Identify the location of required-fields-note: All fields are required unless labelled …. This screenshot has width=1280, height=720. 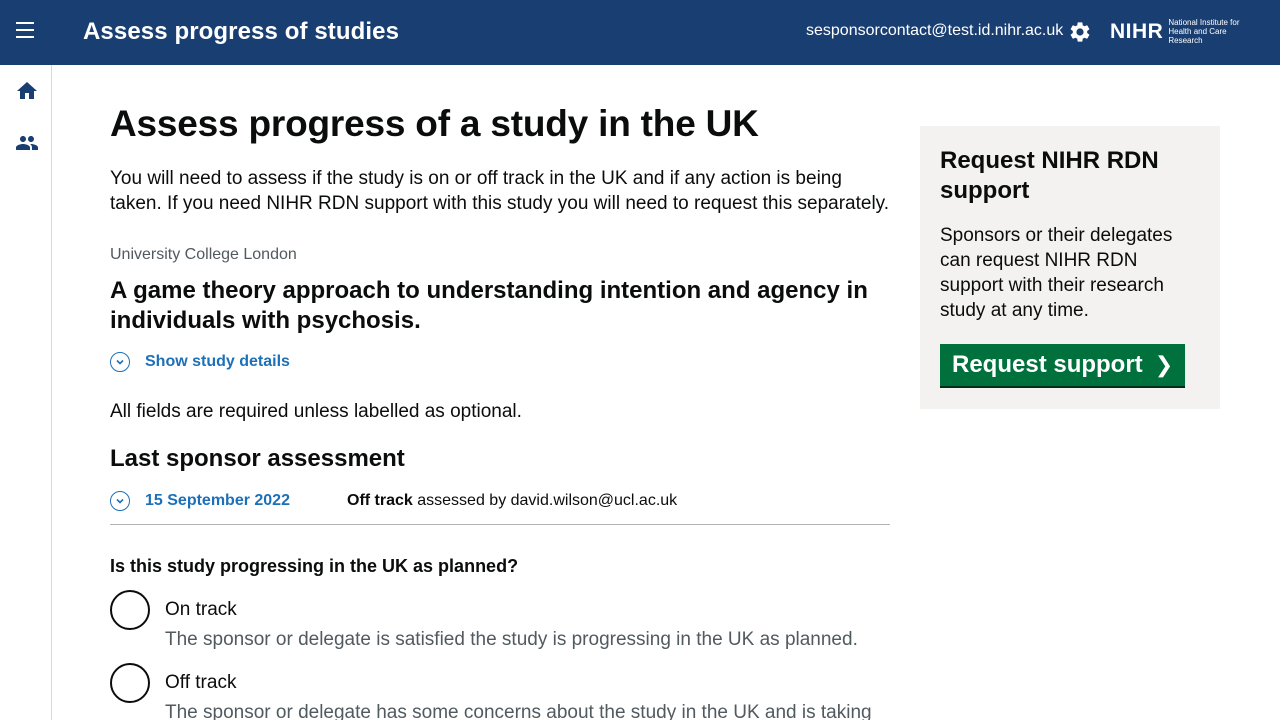
(316, 411).